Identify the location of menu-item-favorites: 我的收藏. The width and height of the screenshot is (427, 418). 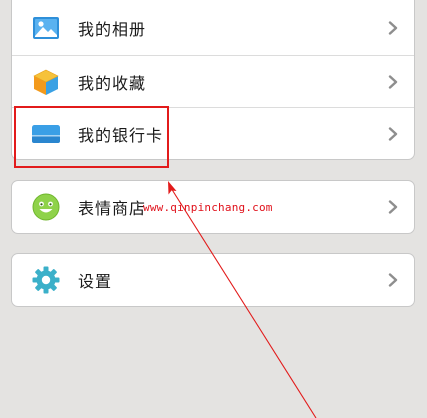
(213, 81).